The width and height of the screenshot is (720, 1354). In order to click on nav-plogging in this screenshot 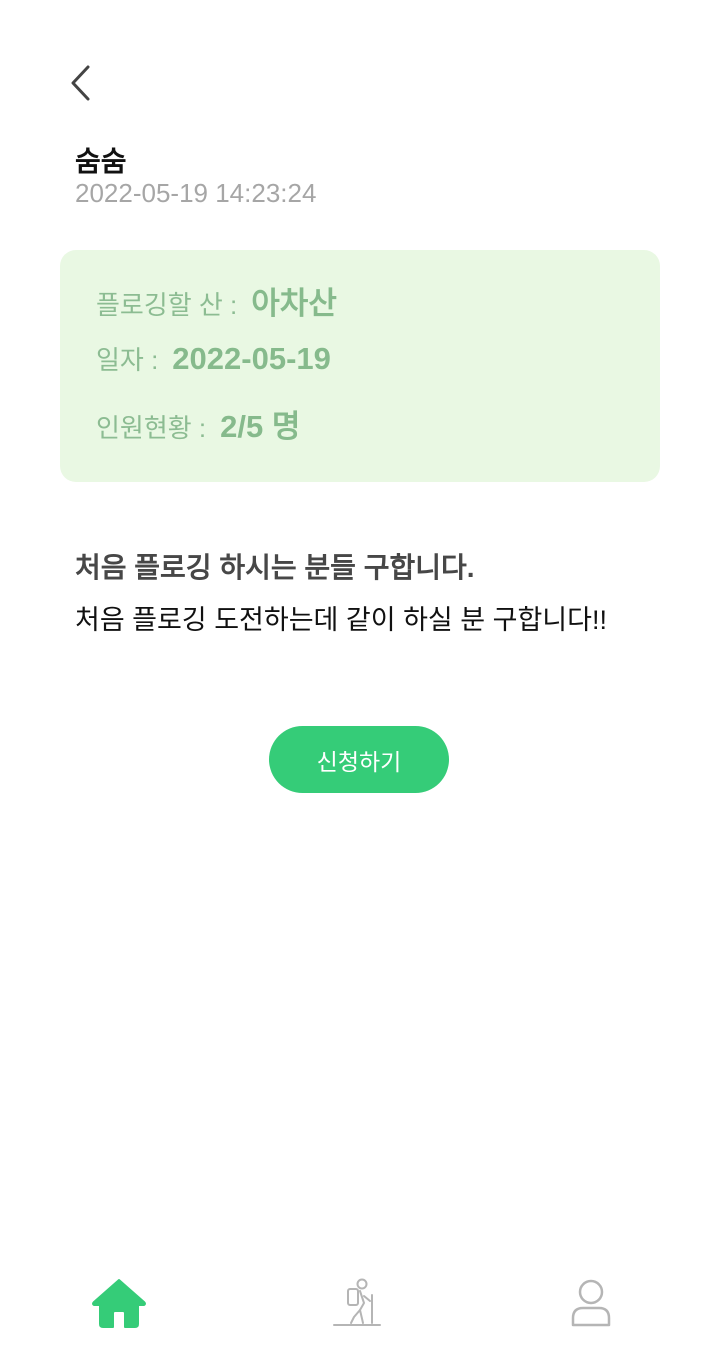, I will do `click(357, 1305)`.